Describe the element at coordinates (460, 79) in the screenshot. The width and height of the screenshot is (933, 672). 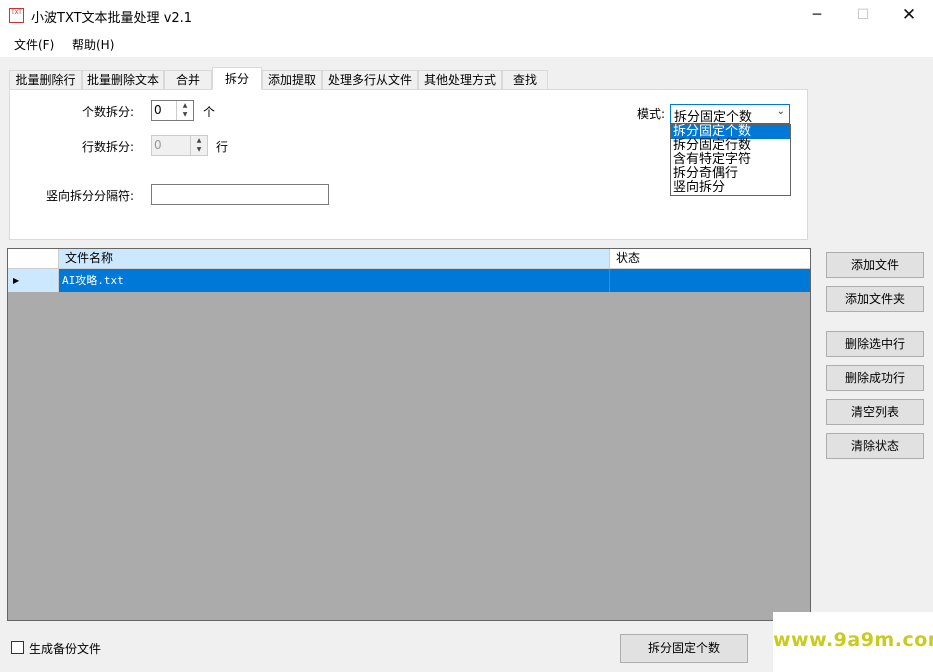
I see `tab-other-methods: 其他处理方式` at that location.